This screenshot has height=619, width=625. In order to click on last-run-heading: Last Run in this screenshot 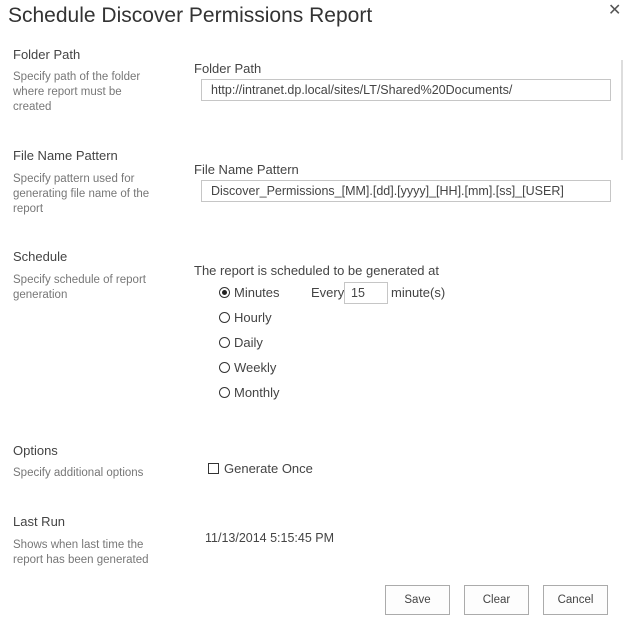, I will do `click(39, 521)`.